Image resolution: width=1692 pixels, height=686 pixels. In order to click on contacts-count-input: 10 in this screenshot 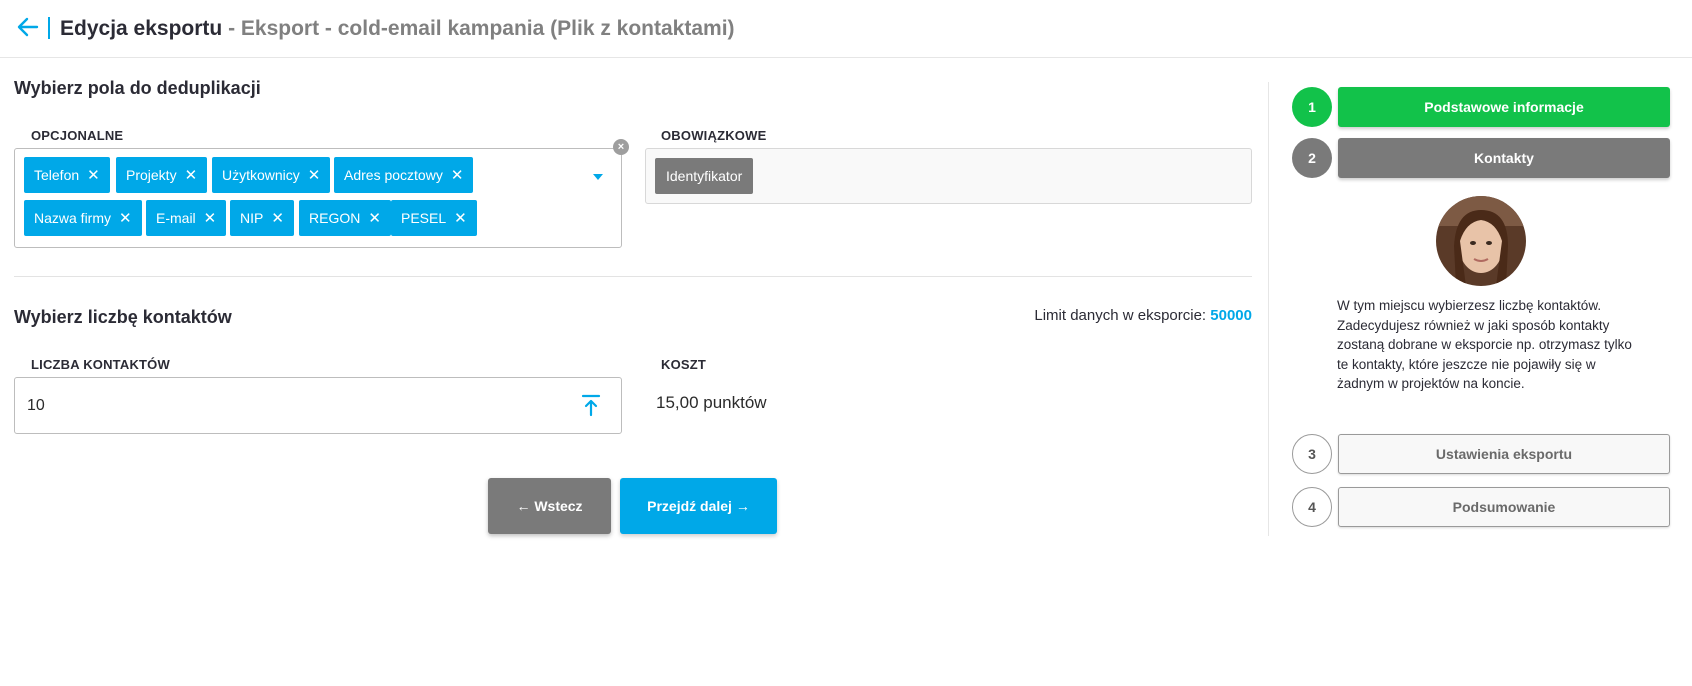, I will do `click(318, 405)`.